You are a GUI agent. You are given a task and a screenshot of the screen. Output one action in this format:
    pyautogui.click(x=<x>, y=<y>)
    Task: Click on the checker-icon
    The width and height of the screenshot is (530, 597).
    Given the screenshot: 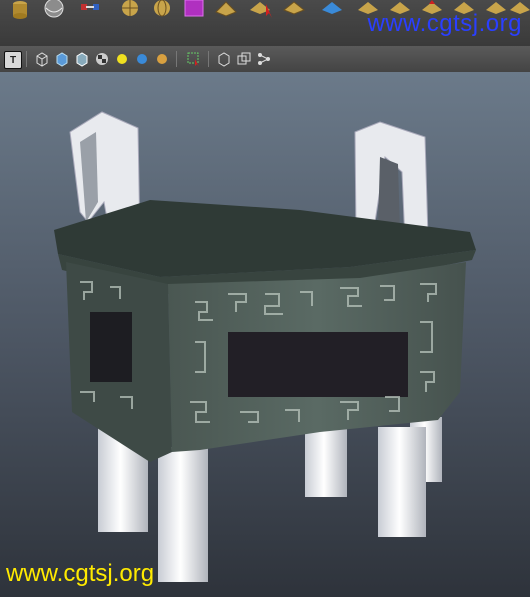 What is the action you would take?
    pyautogui.click(x=102, y=59)
    